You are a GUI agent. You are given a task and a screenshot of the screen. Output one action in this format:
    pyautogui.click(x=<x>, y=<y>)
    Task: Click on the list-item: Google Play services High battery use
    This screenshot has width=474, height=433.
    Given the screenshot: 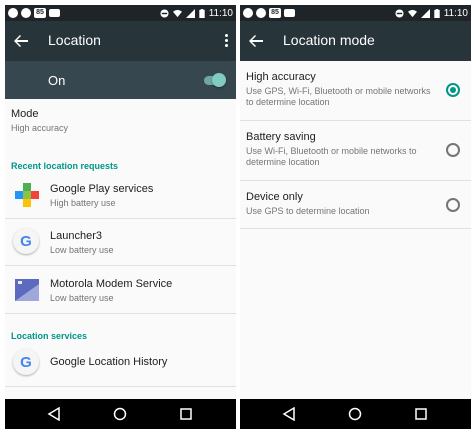 What is the action you would take?
    pyautogui.click(x=120, y=196)
    